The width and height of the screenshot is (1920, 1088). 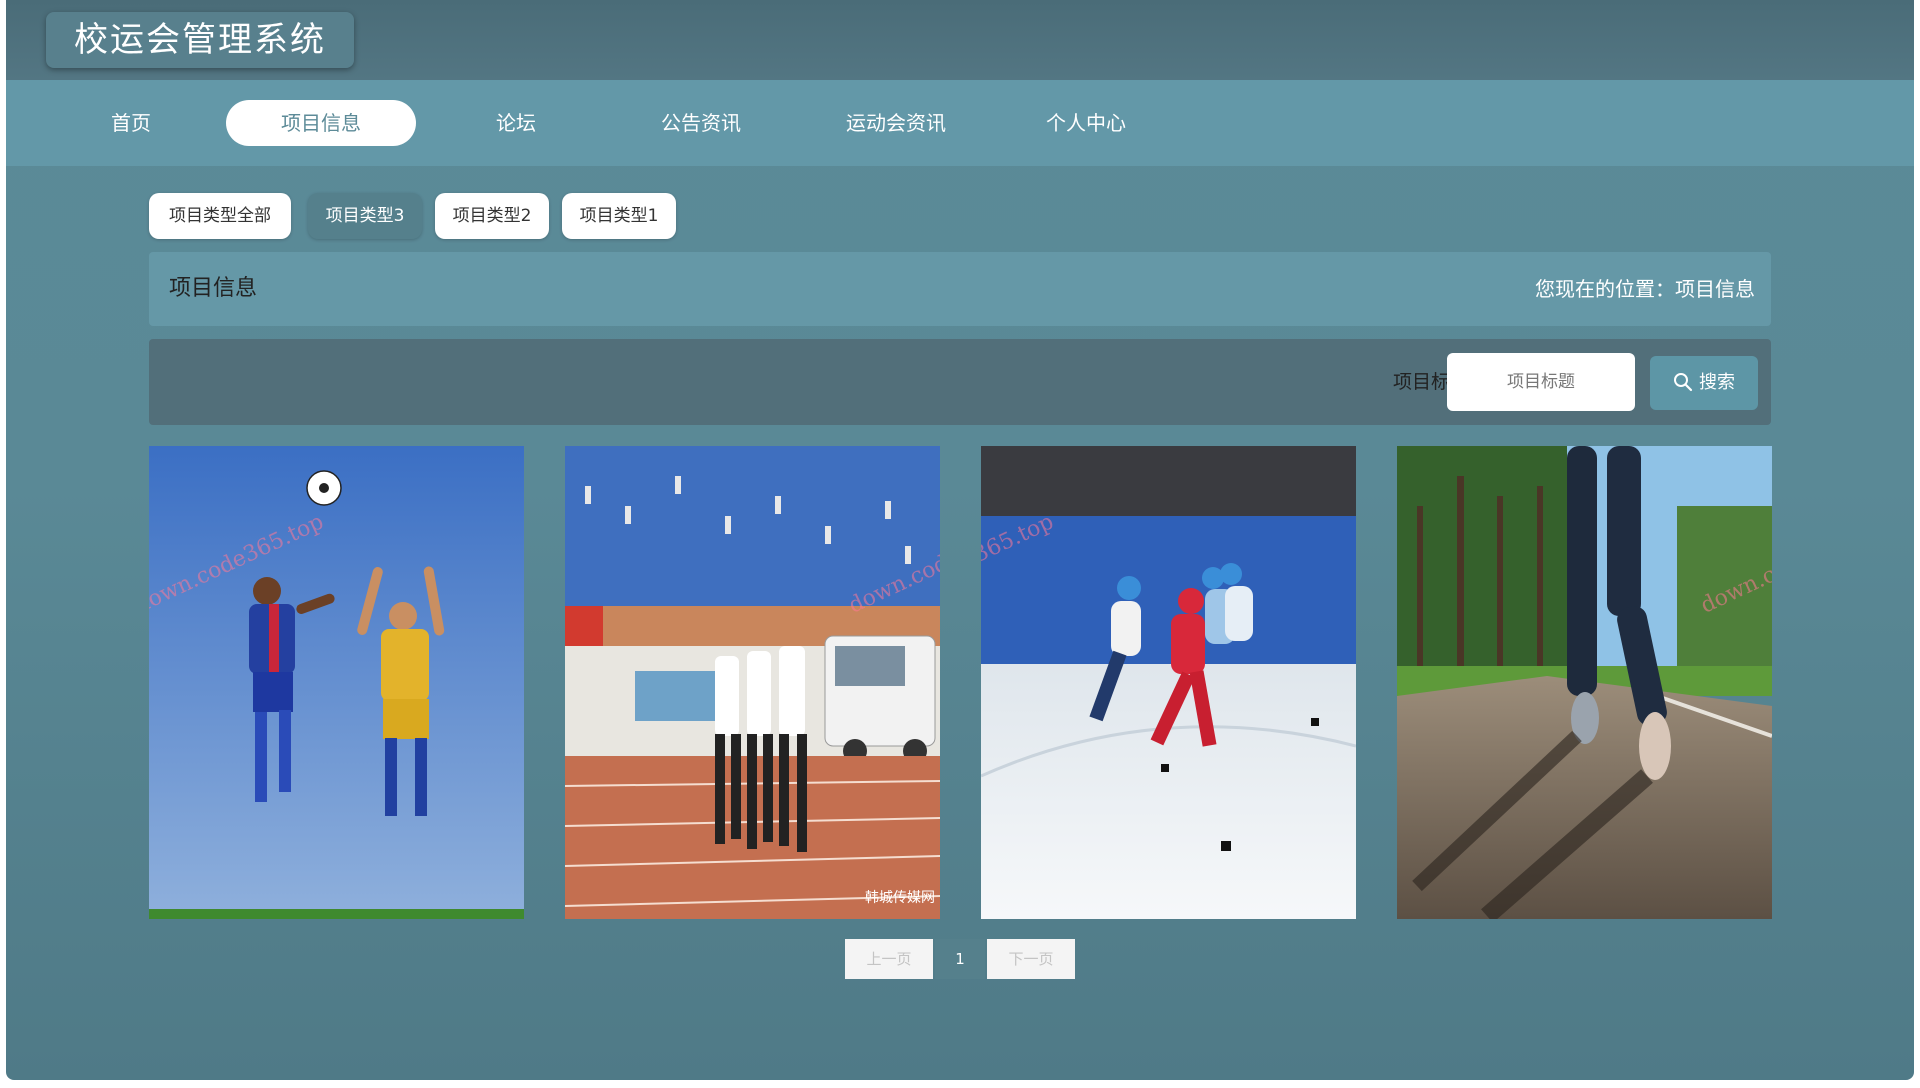 I want to click on main-nav: 首页 项目信息 论坛 公告资讯 运动会资讯 个人中心, so click(x=960, y=123).